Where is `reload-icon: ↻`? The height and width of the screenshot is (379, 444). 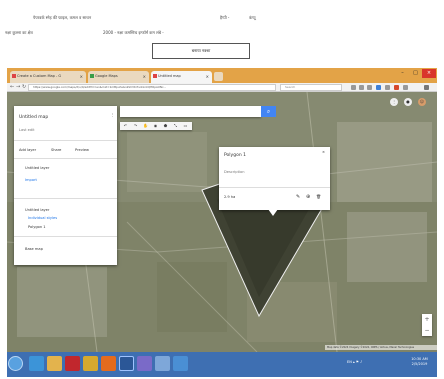 reload-icon: ↻ is located at coordinates (24, 87).